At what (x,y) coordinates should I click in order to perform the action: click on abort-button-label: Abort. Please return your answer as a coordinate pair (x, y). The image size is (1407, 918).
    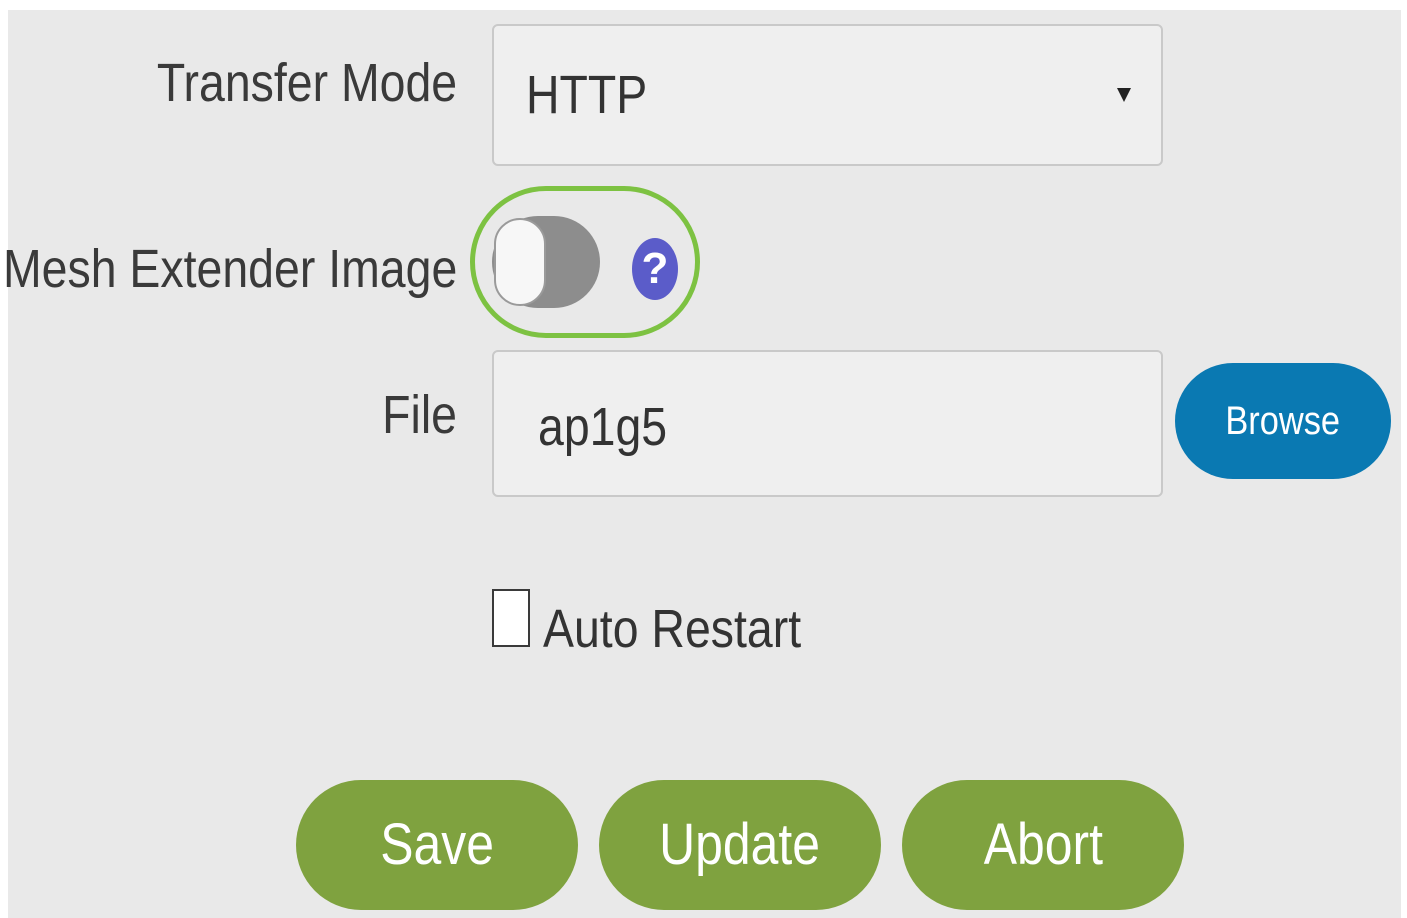
    Looking at the image, I should click on (1043, 844).